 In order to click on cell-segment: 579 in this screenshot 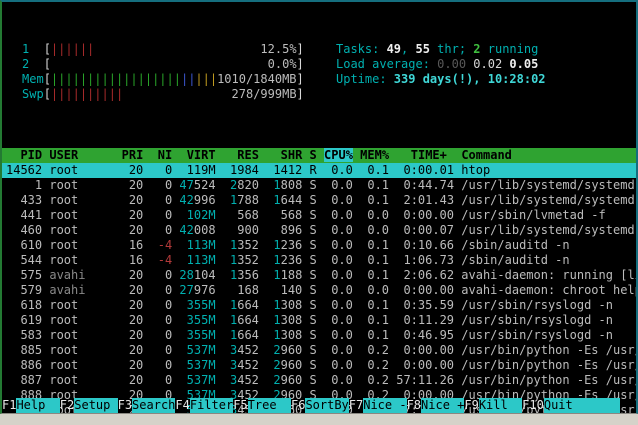, I will do `click(28, 290)`.